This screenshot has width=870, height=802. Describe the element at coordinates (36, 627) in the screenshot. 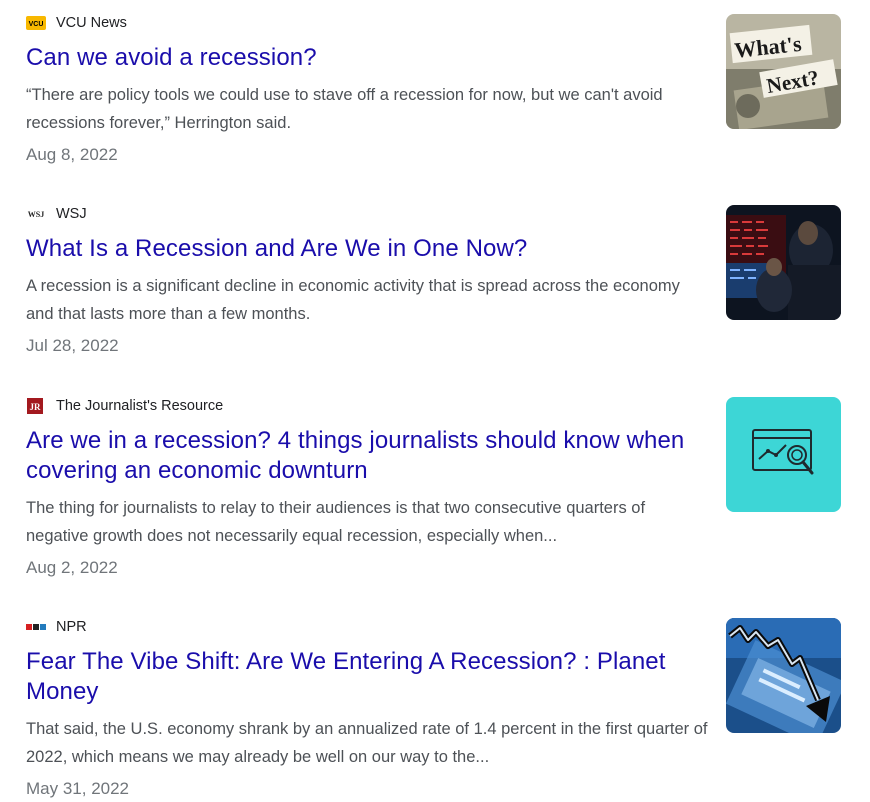

I see `npr-favicon-icon` at that location.